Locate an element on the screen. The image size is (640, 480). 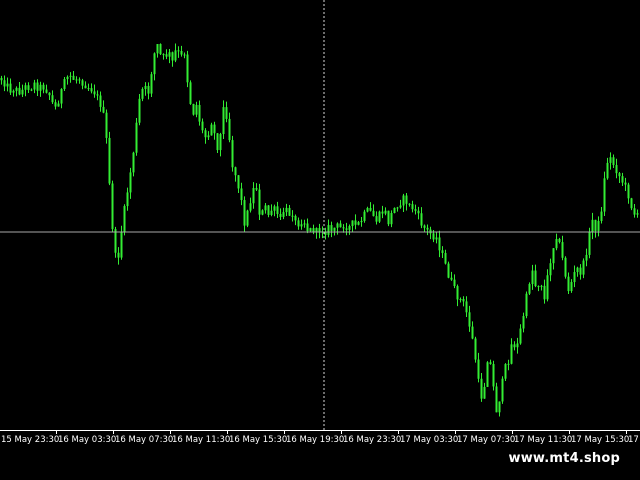
x-tick-label: 17 May 19:30 is located at coordinates (634, 440).